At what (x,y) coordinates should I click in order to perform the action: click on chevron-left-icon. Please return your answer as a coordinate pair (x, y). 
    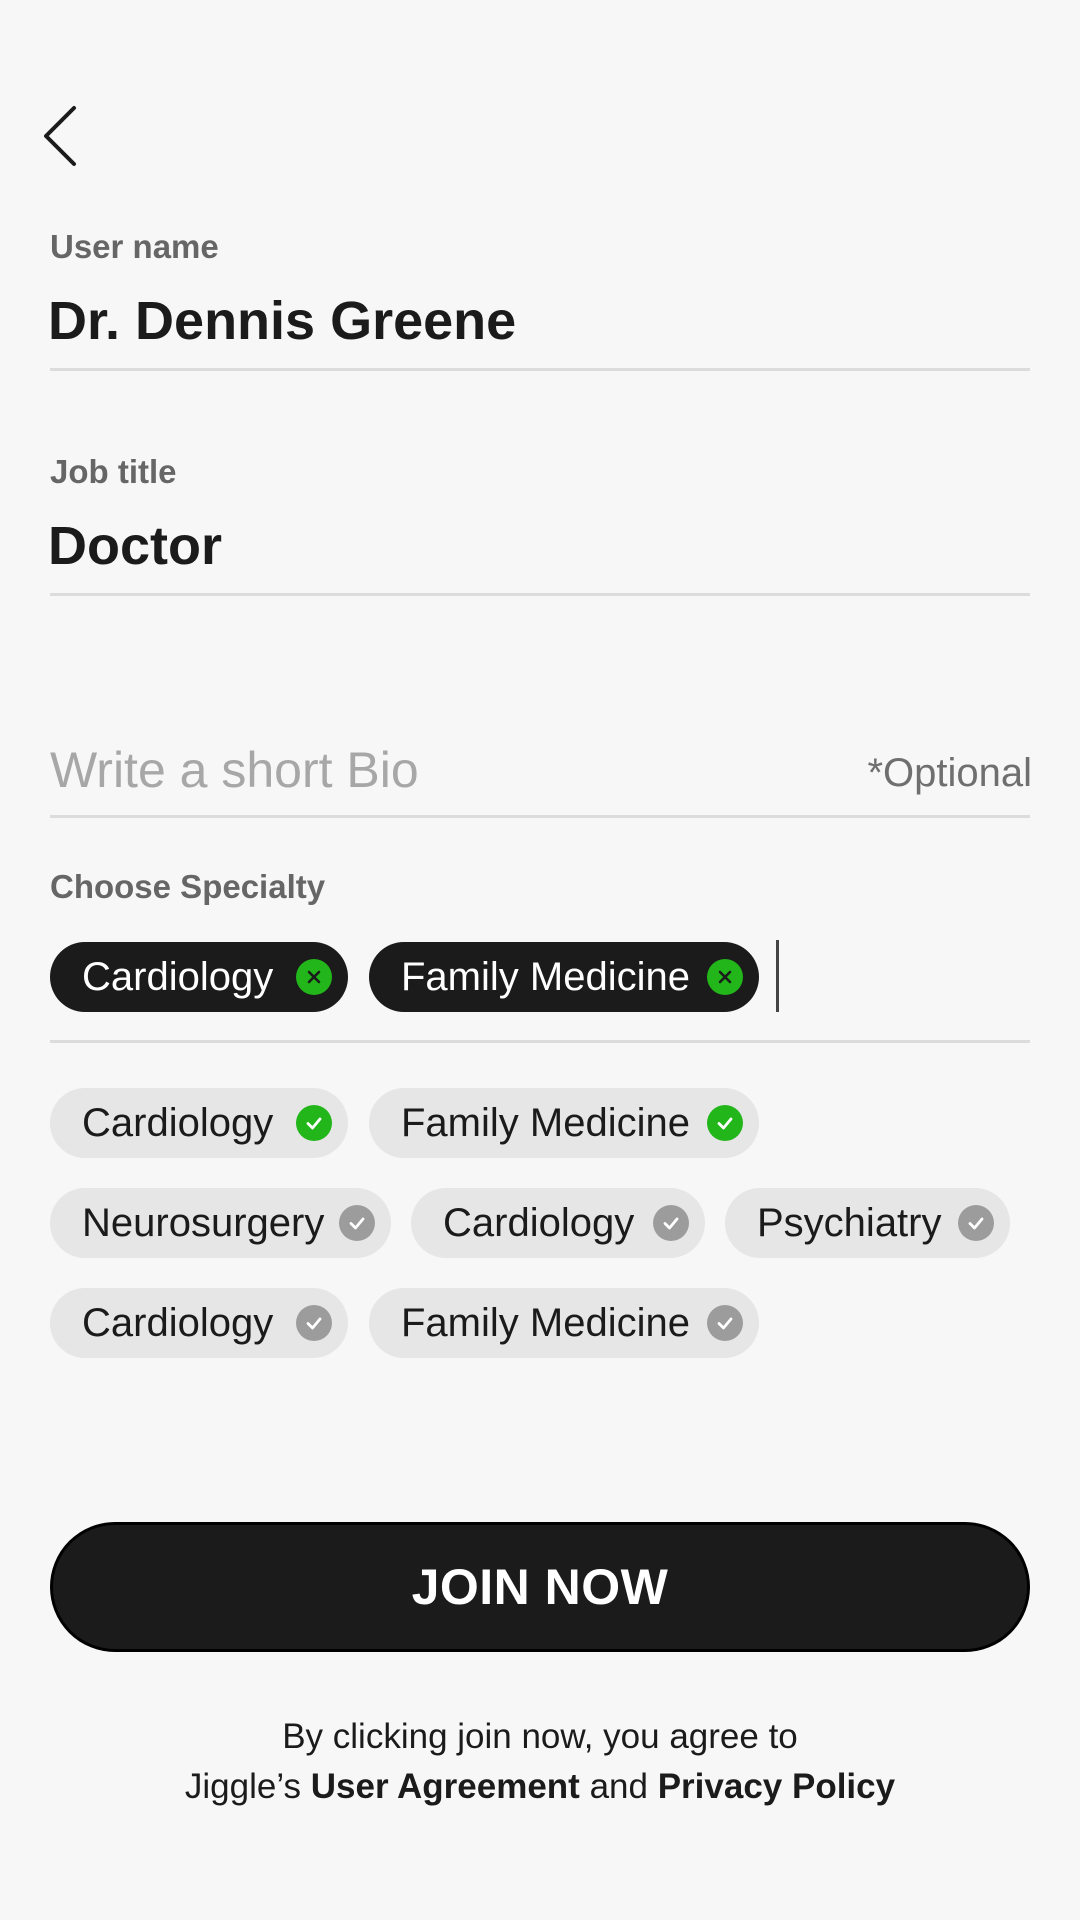
    Looking at the image, I should click on (60, 136).